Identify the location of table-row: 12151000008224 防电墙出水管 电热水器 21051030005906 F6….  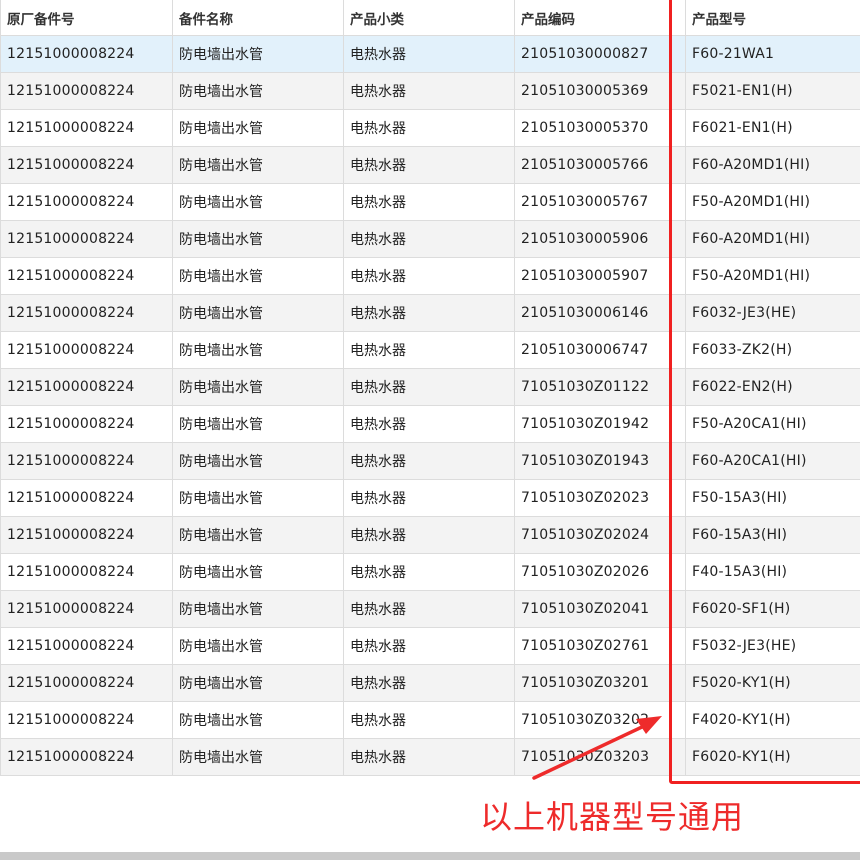
(430, 239).